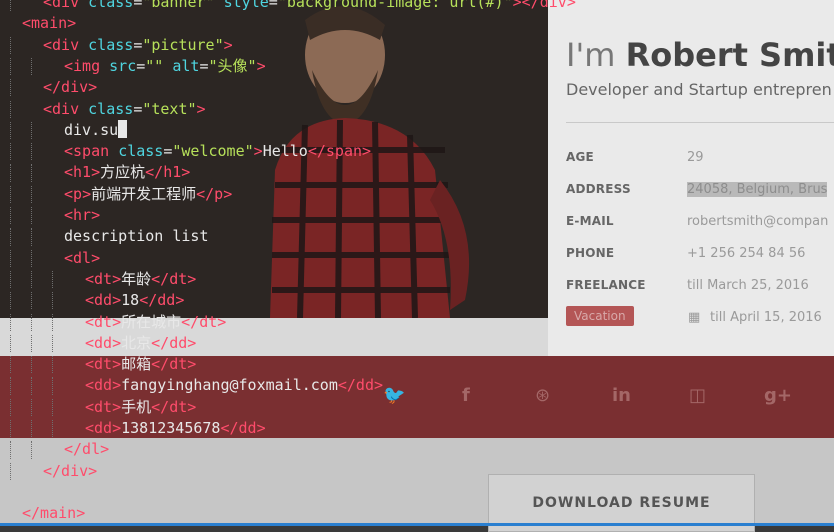  I want to click on code-line: <hr>, so click(82, 215).